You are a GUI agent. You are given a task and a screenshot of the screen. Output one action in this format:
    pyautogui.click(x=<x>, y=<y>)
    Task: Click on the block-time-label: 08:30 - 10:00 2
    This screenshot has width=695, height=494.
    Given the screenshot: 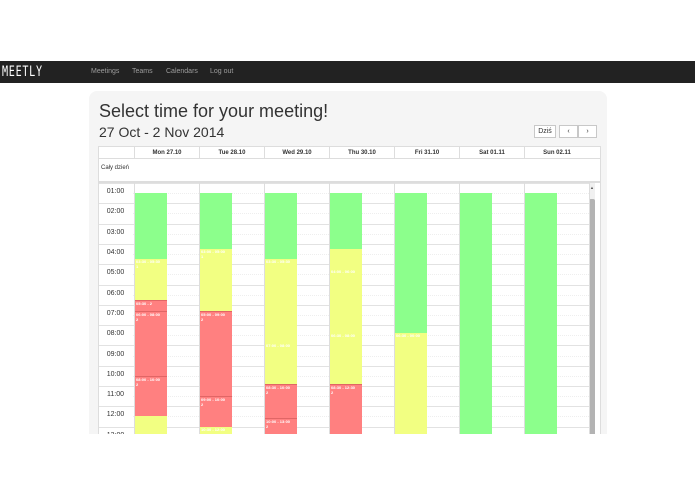 What is the action you would take?
    pyautogui.click(x=278, y=389)
    